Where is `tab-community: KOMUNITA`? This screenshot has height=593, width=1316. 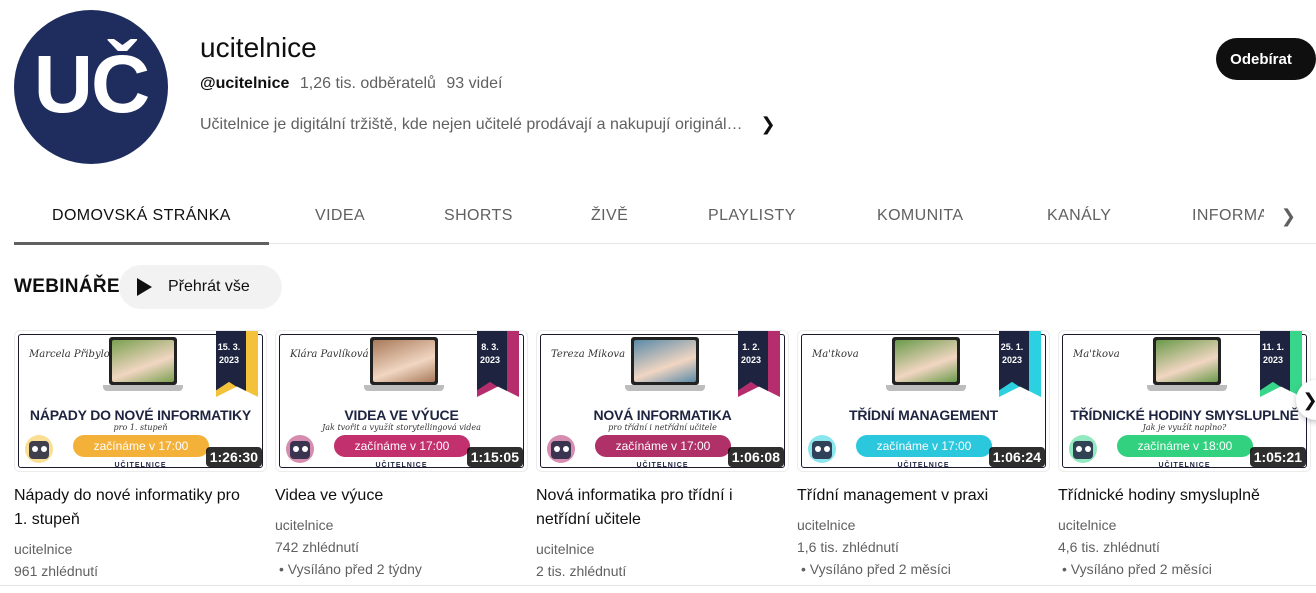 tab-community: KOMUNITA is located at coordinates (920, 216).